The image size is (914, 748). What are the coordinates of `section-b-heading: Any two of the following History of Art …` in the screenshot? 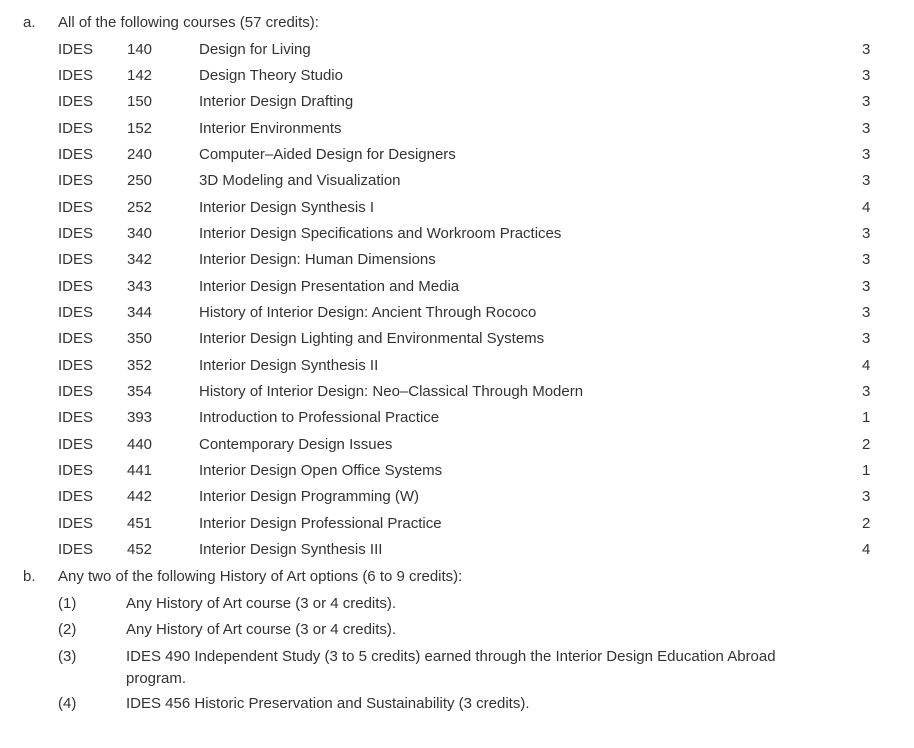 It's located at (260, 576).